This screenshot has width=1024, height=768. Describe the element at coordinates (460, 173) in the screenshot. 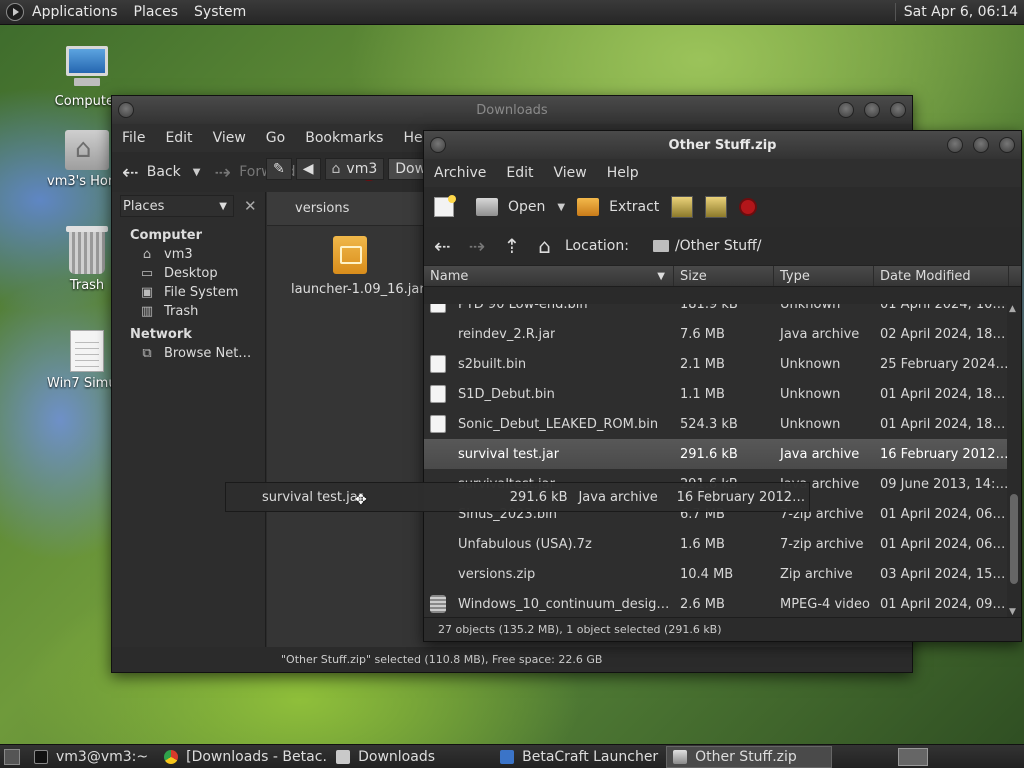

I see `menu-archive: Archive` at that location.